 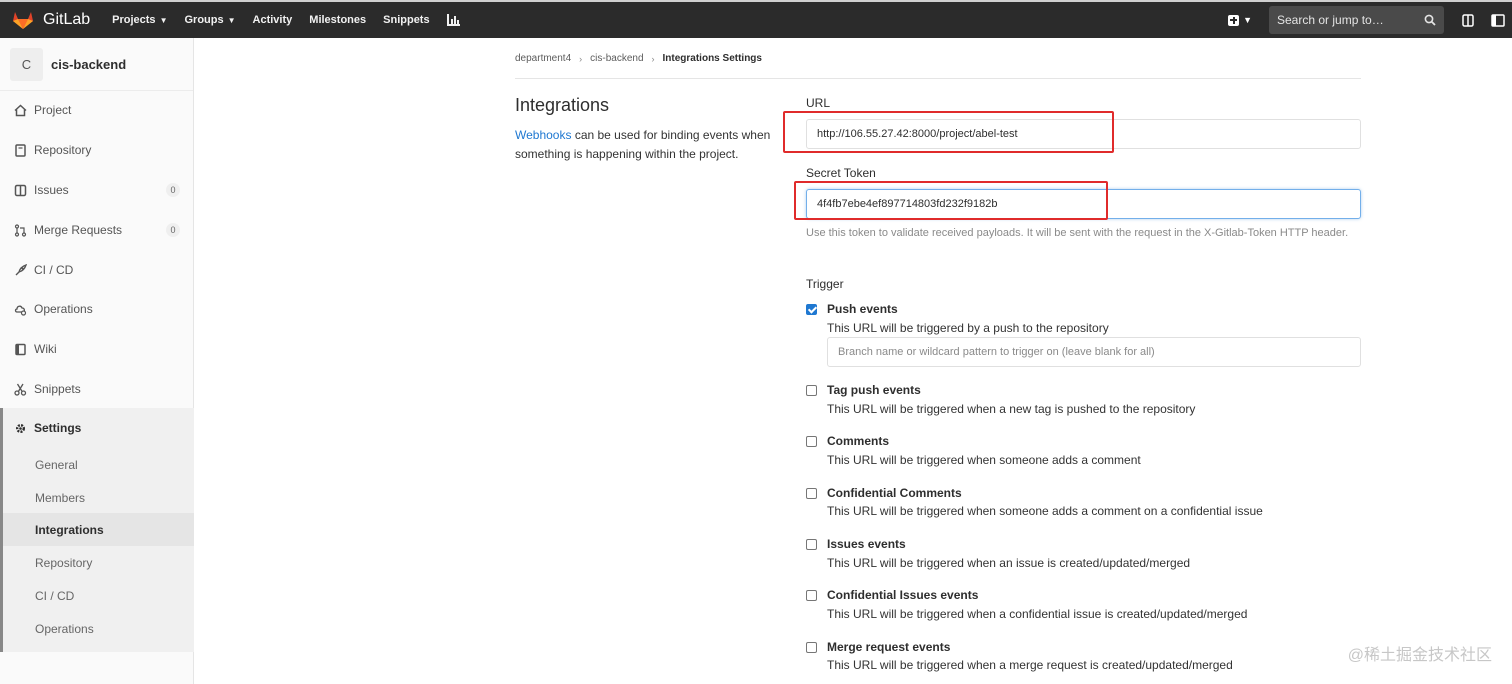 What do you see at coordinates (811, 441) in the screenshot?
I see `comments-checkbox` at bounding box center [811, 441].